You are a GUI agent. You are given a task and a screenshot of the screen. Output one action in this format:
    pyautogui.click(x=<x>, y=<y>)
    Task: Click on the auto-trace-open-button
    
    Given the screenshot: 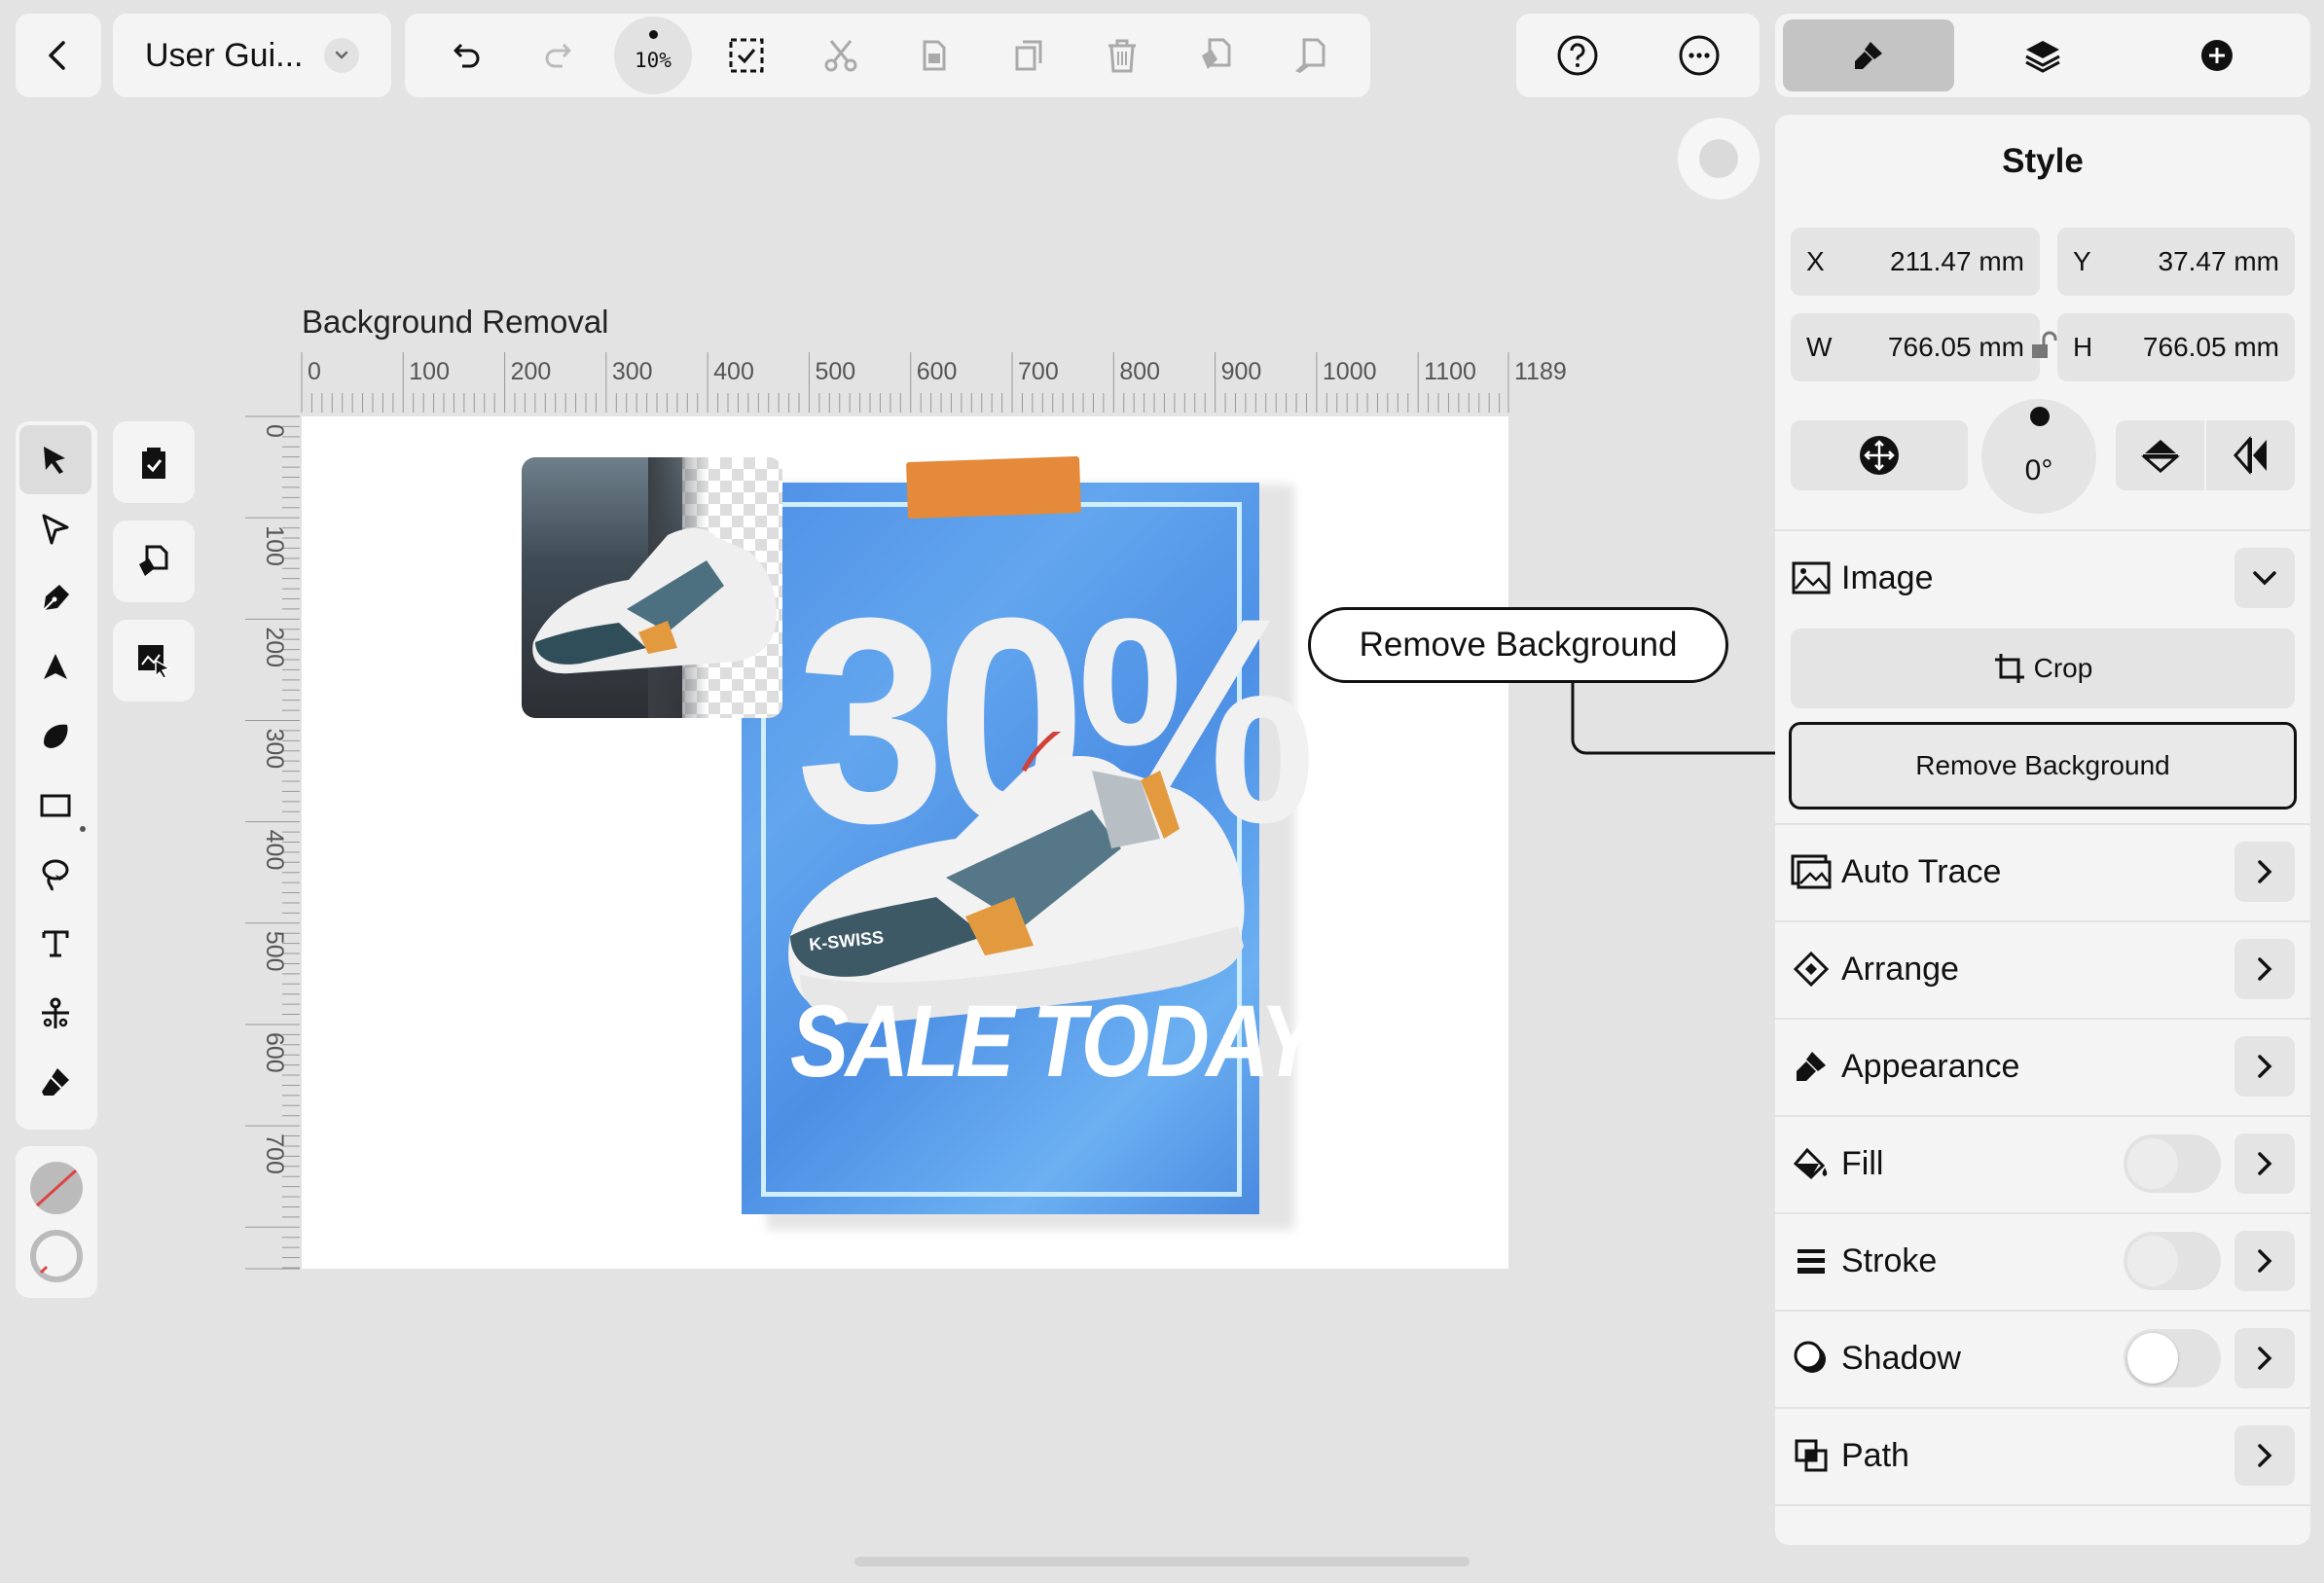 What is the action you would take?
    pyautogui.click(x=2264, y=872)
    